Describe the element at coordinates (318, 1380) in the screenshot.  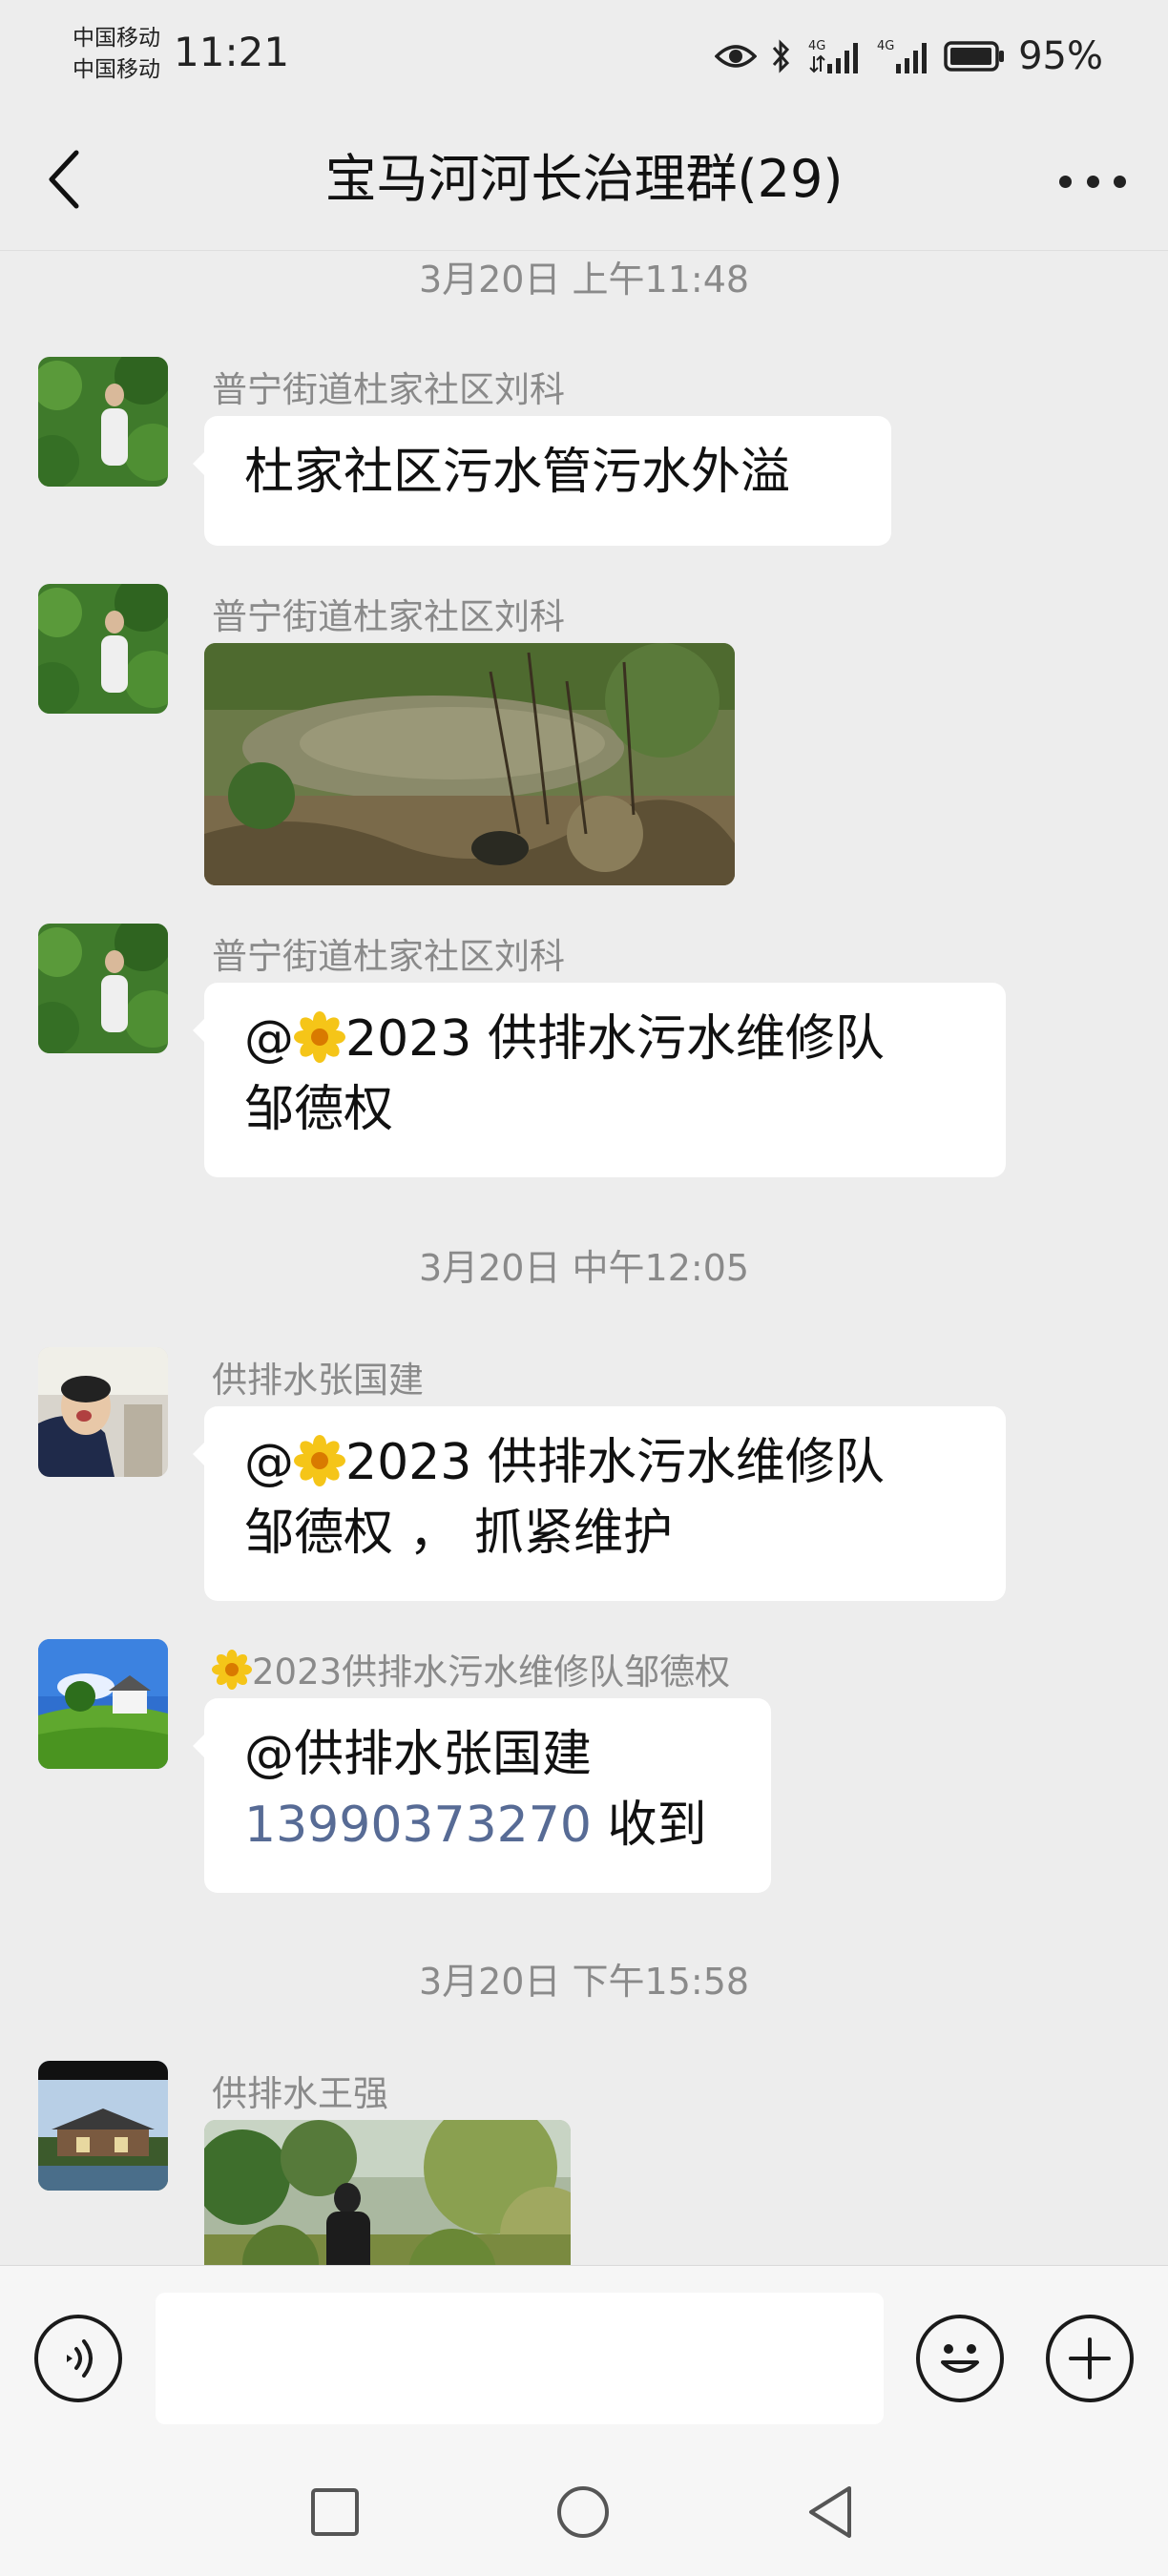
I see `sender-name: 供排水张国建` at that location.